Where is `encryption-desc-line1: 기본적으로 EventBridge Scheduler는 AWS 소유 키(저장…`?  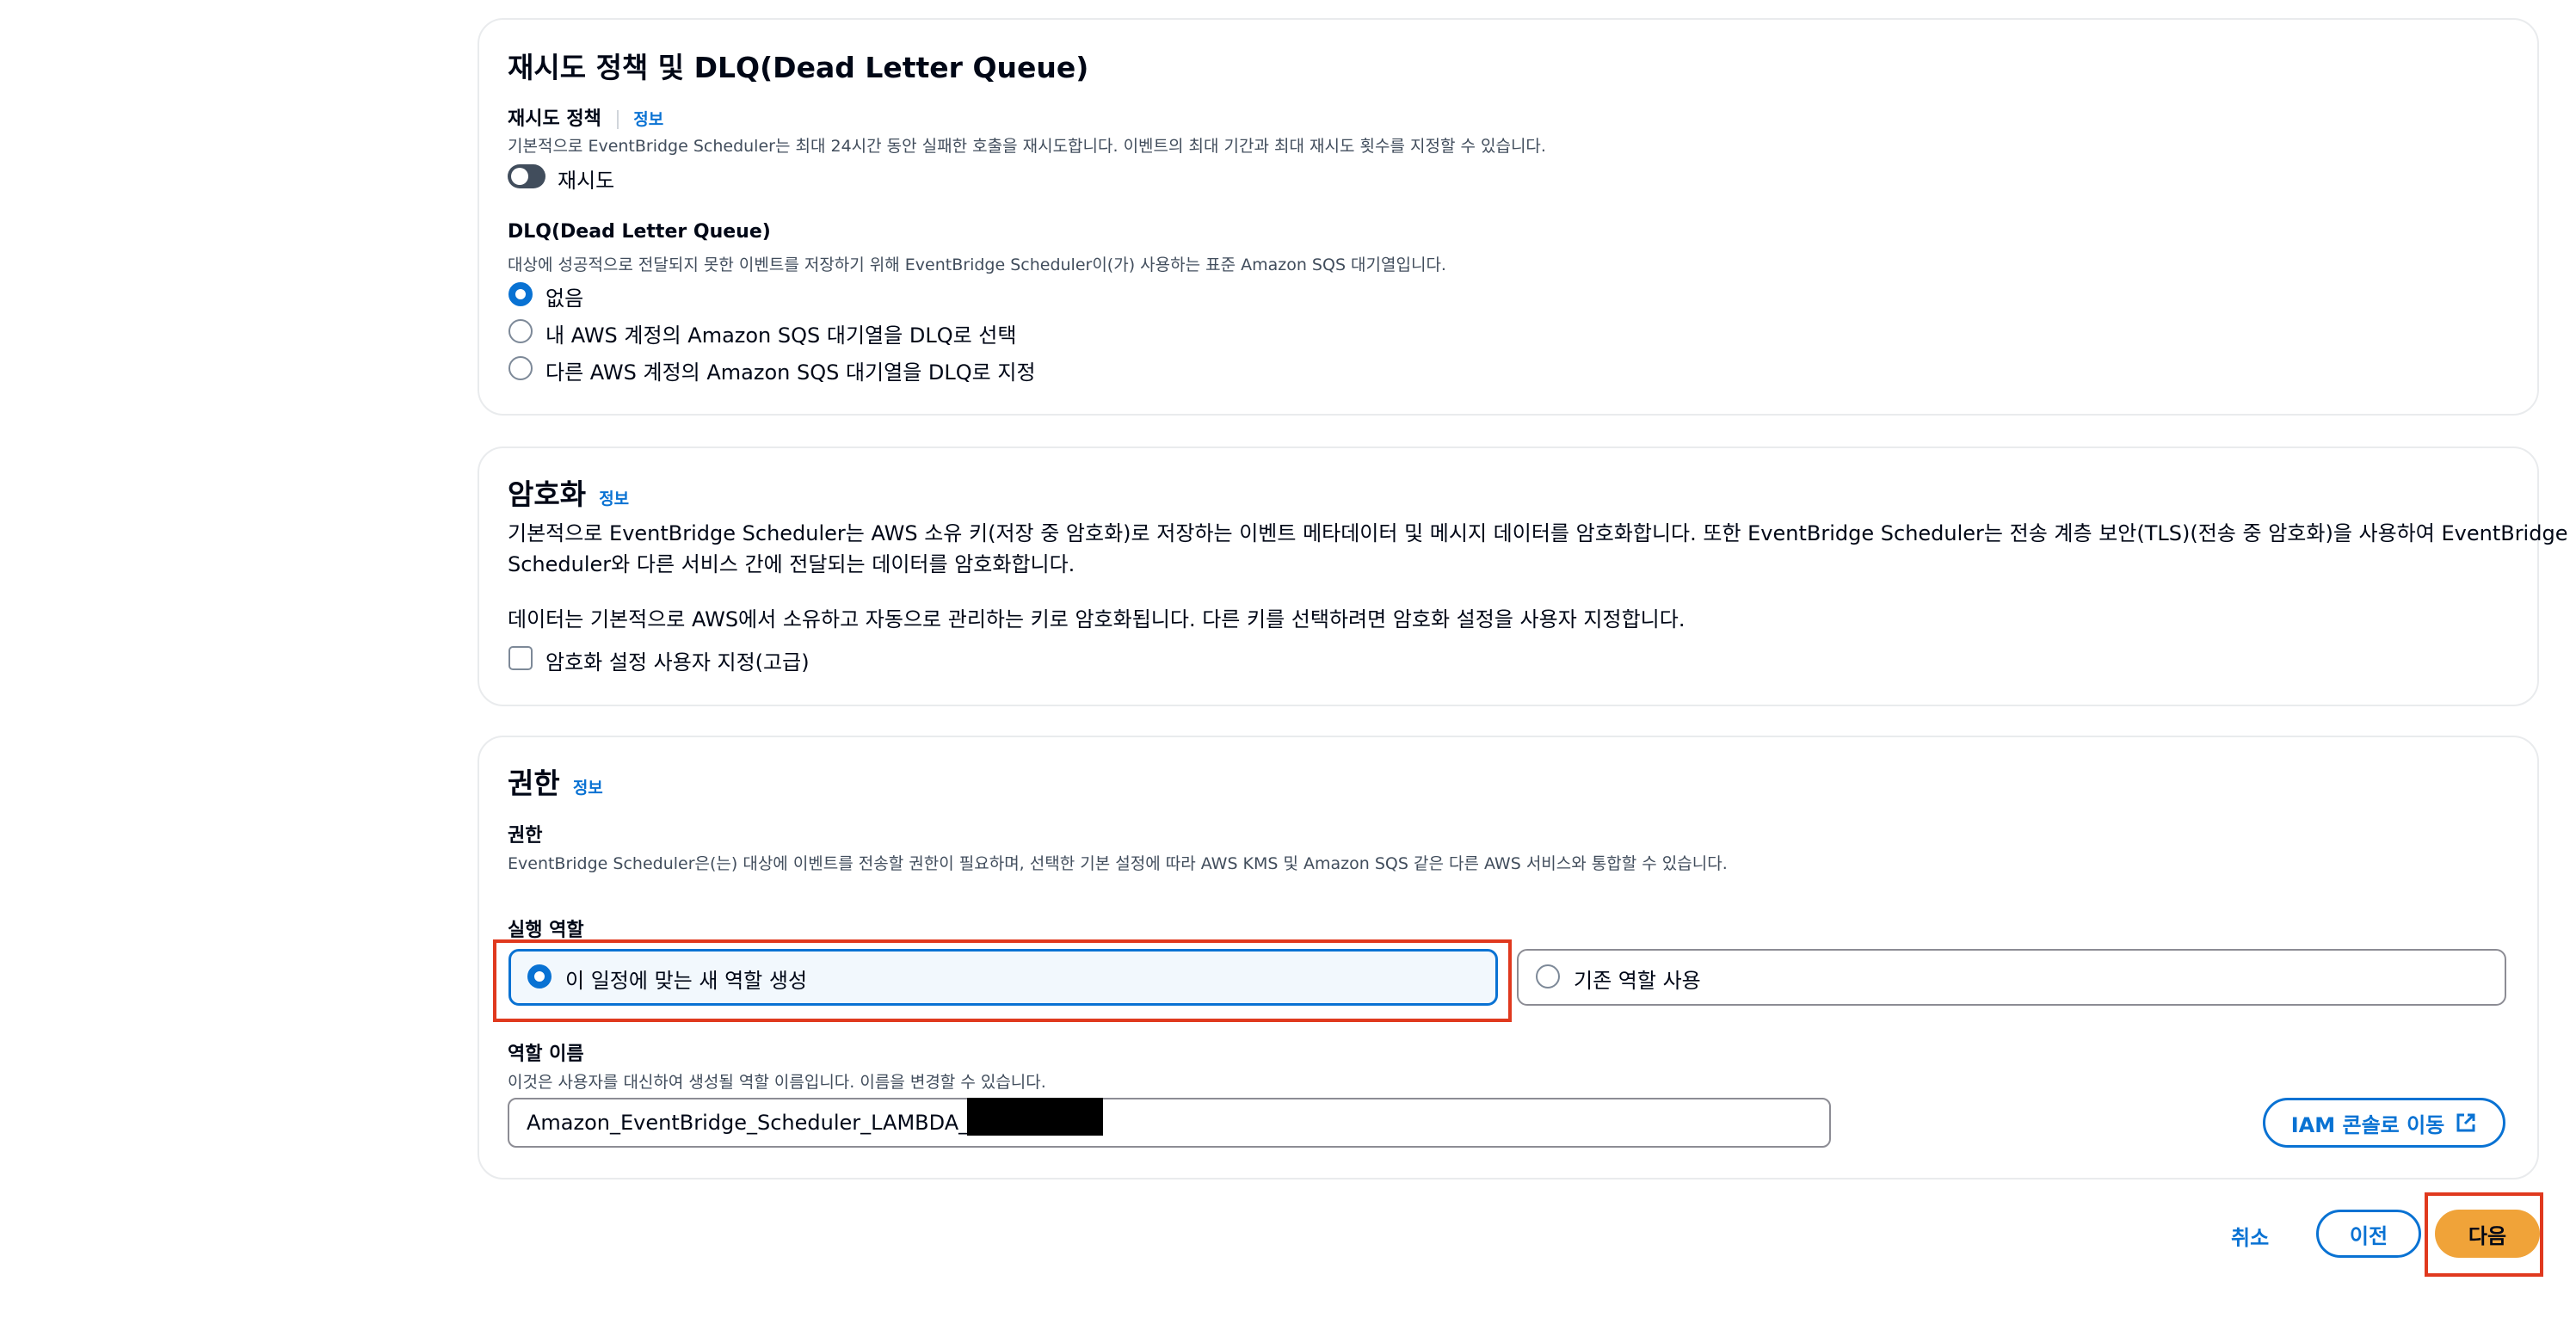 encryption-desc-line1: 기본적으로 EventBridge Scheduler는 AWS 소유 키(저장… is located at coordinates (1538, 533).